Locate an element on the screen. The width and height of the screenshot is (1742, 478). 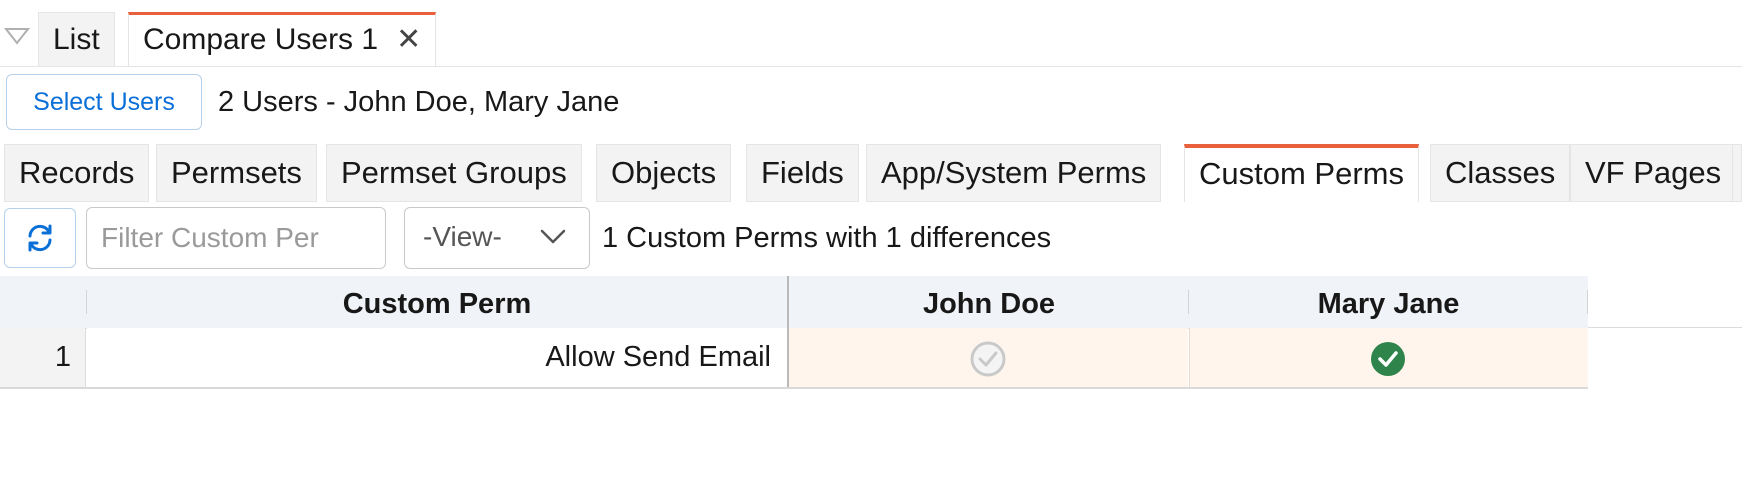
tab-classes: Classes is located at coordinates (1500, 173).